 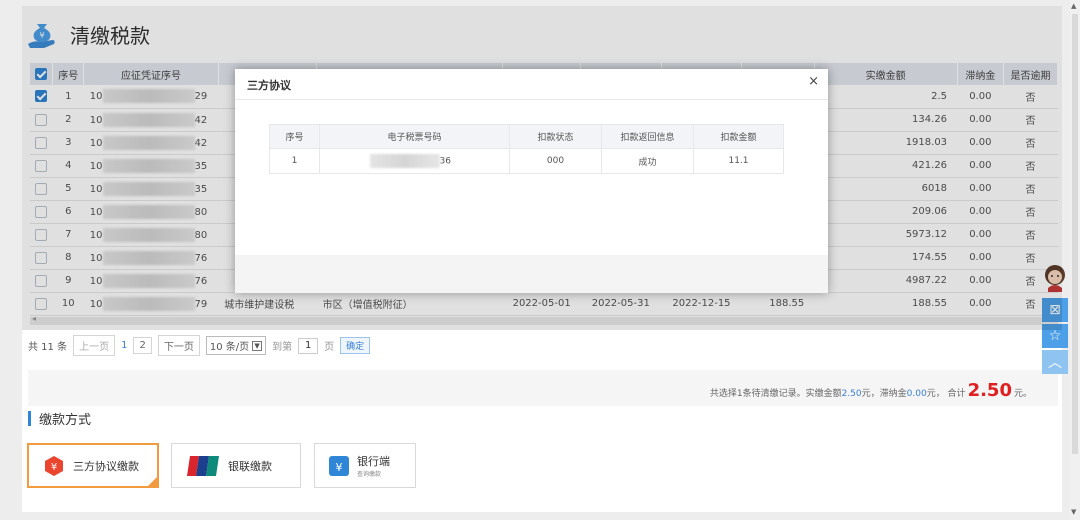 What do you see at coordinates (445, 161) in the screenshot?
I see `ticket-suffix: 36` at bounding box center [445, 161].